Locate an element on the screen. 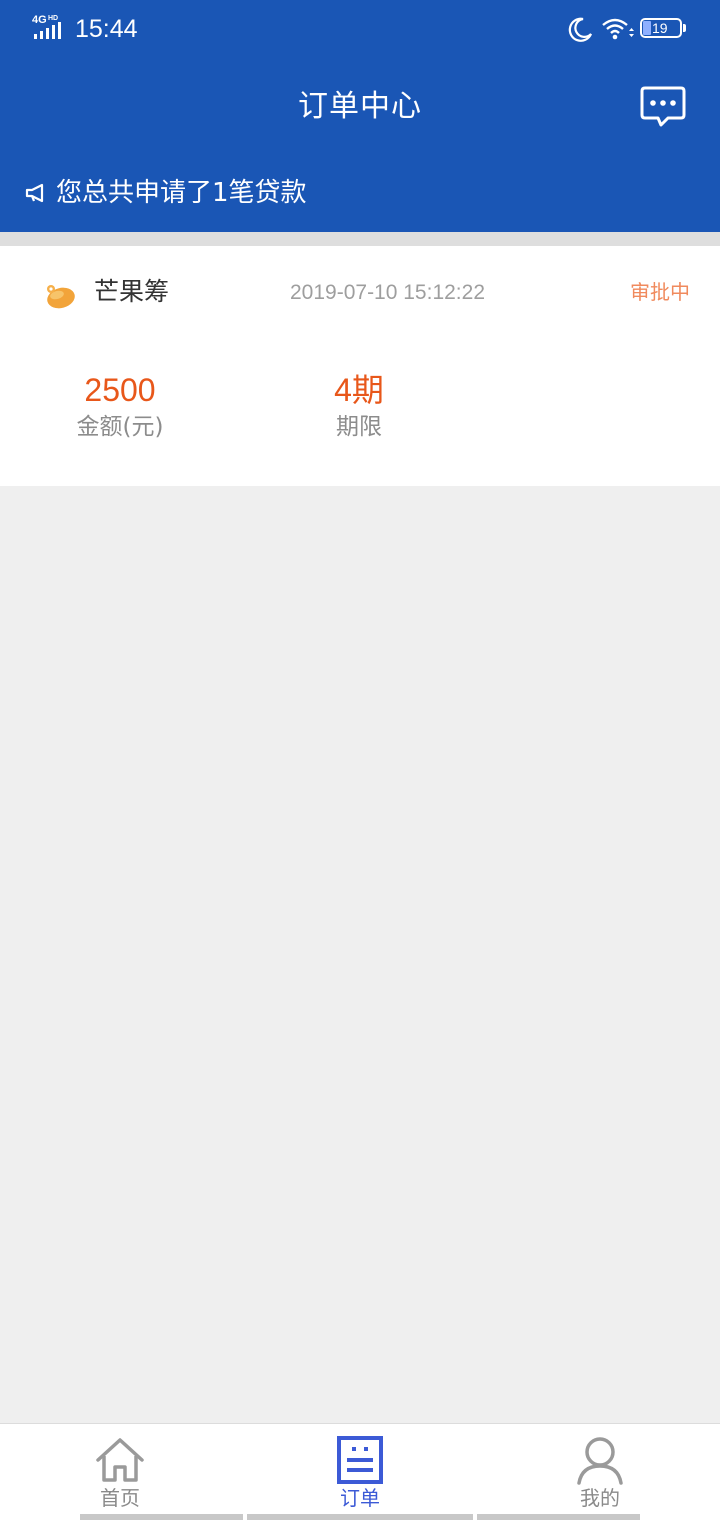 The height and width of the screenshot is (1520, 720). tab-underline-home is located at coordinates (161, 1517).